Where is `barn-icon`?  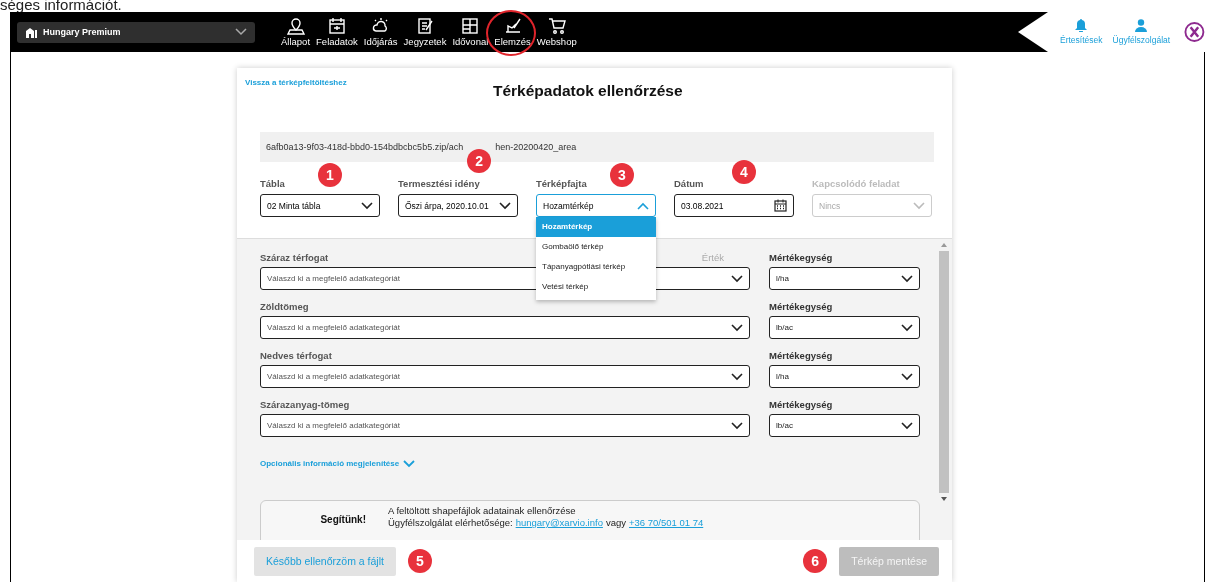
barn-icon is located at coordinates (31, 32).